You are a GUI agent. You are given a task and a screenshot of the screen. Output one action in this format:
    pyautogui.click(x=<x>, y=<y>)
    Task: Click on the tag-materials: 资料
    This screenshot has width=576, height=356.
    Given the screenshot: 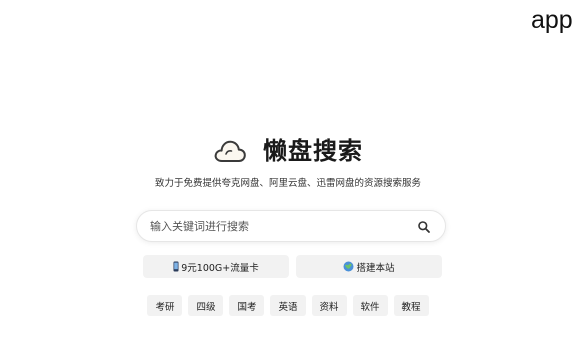 What is the action you would take?
    pyautogui.click(x=329, y=305)
    